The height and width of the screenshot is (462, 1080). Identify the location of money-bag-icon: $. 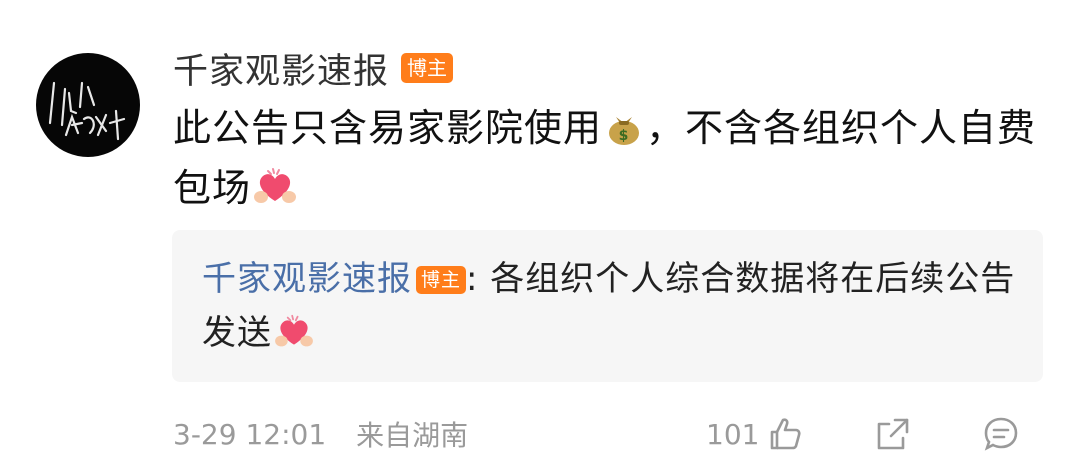
(624, 127).